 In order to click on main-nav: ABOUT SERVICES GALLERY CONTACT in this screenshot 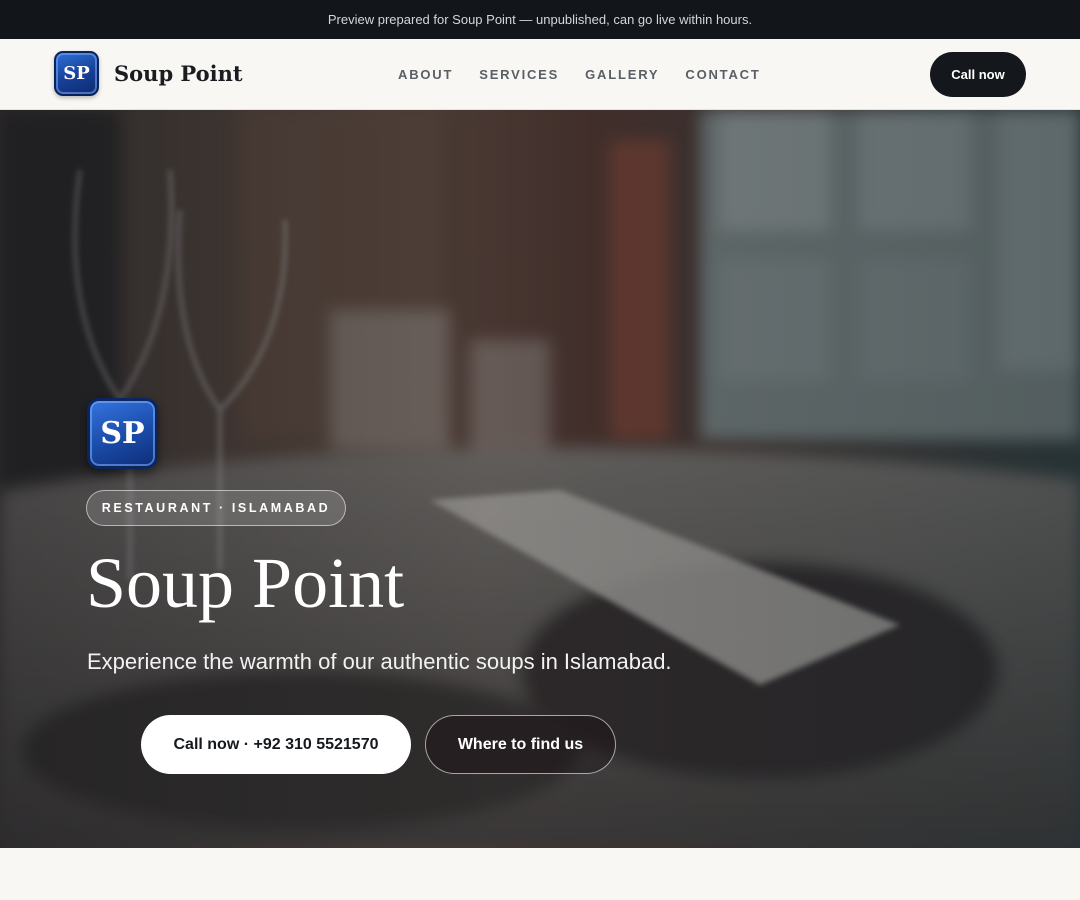, I will do `click(592, 74)`.